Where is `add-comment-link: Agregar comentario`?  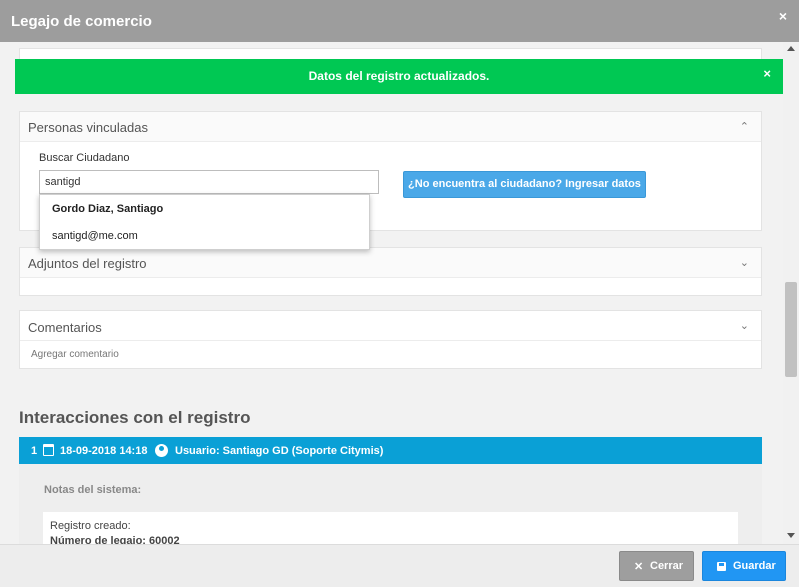 add-comment-link: Agregar comentario is located at coordinates (75, 354).